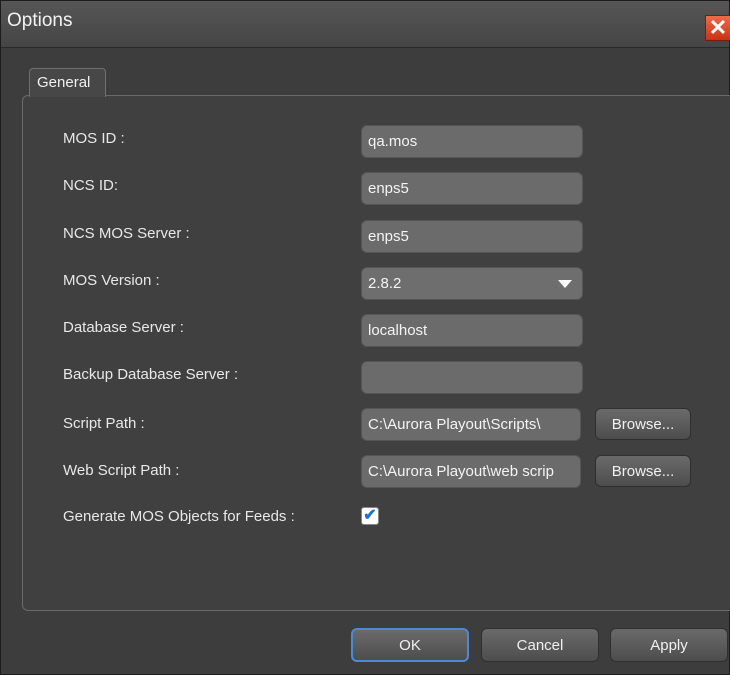 The width and height of the screenshot is (730, 675). I want to click on ncs-id-label: NCS ID:, so click(91, 185).